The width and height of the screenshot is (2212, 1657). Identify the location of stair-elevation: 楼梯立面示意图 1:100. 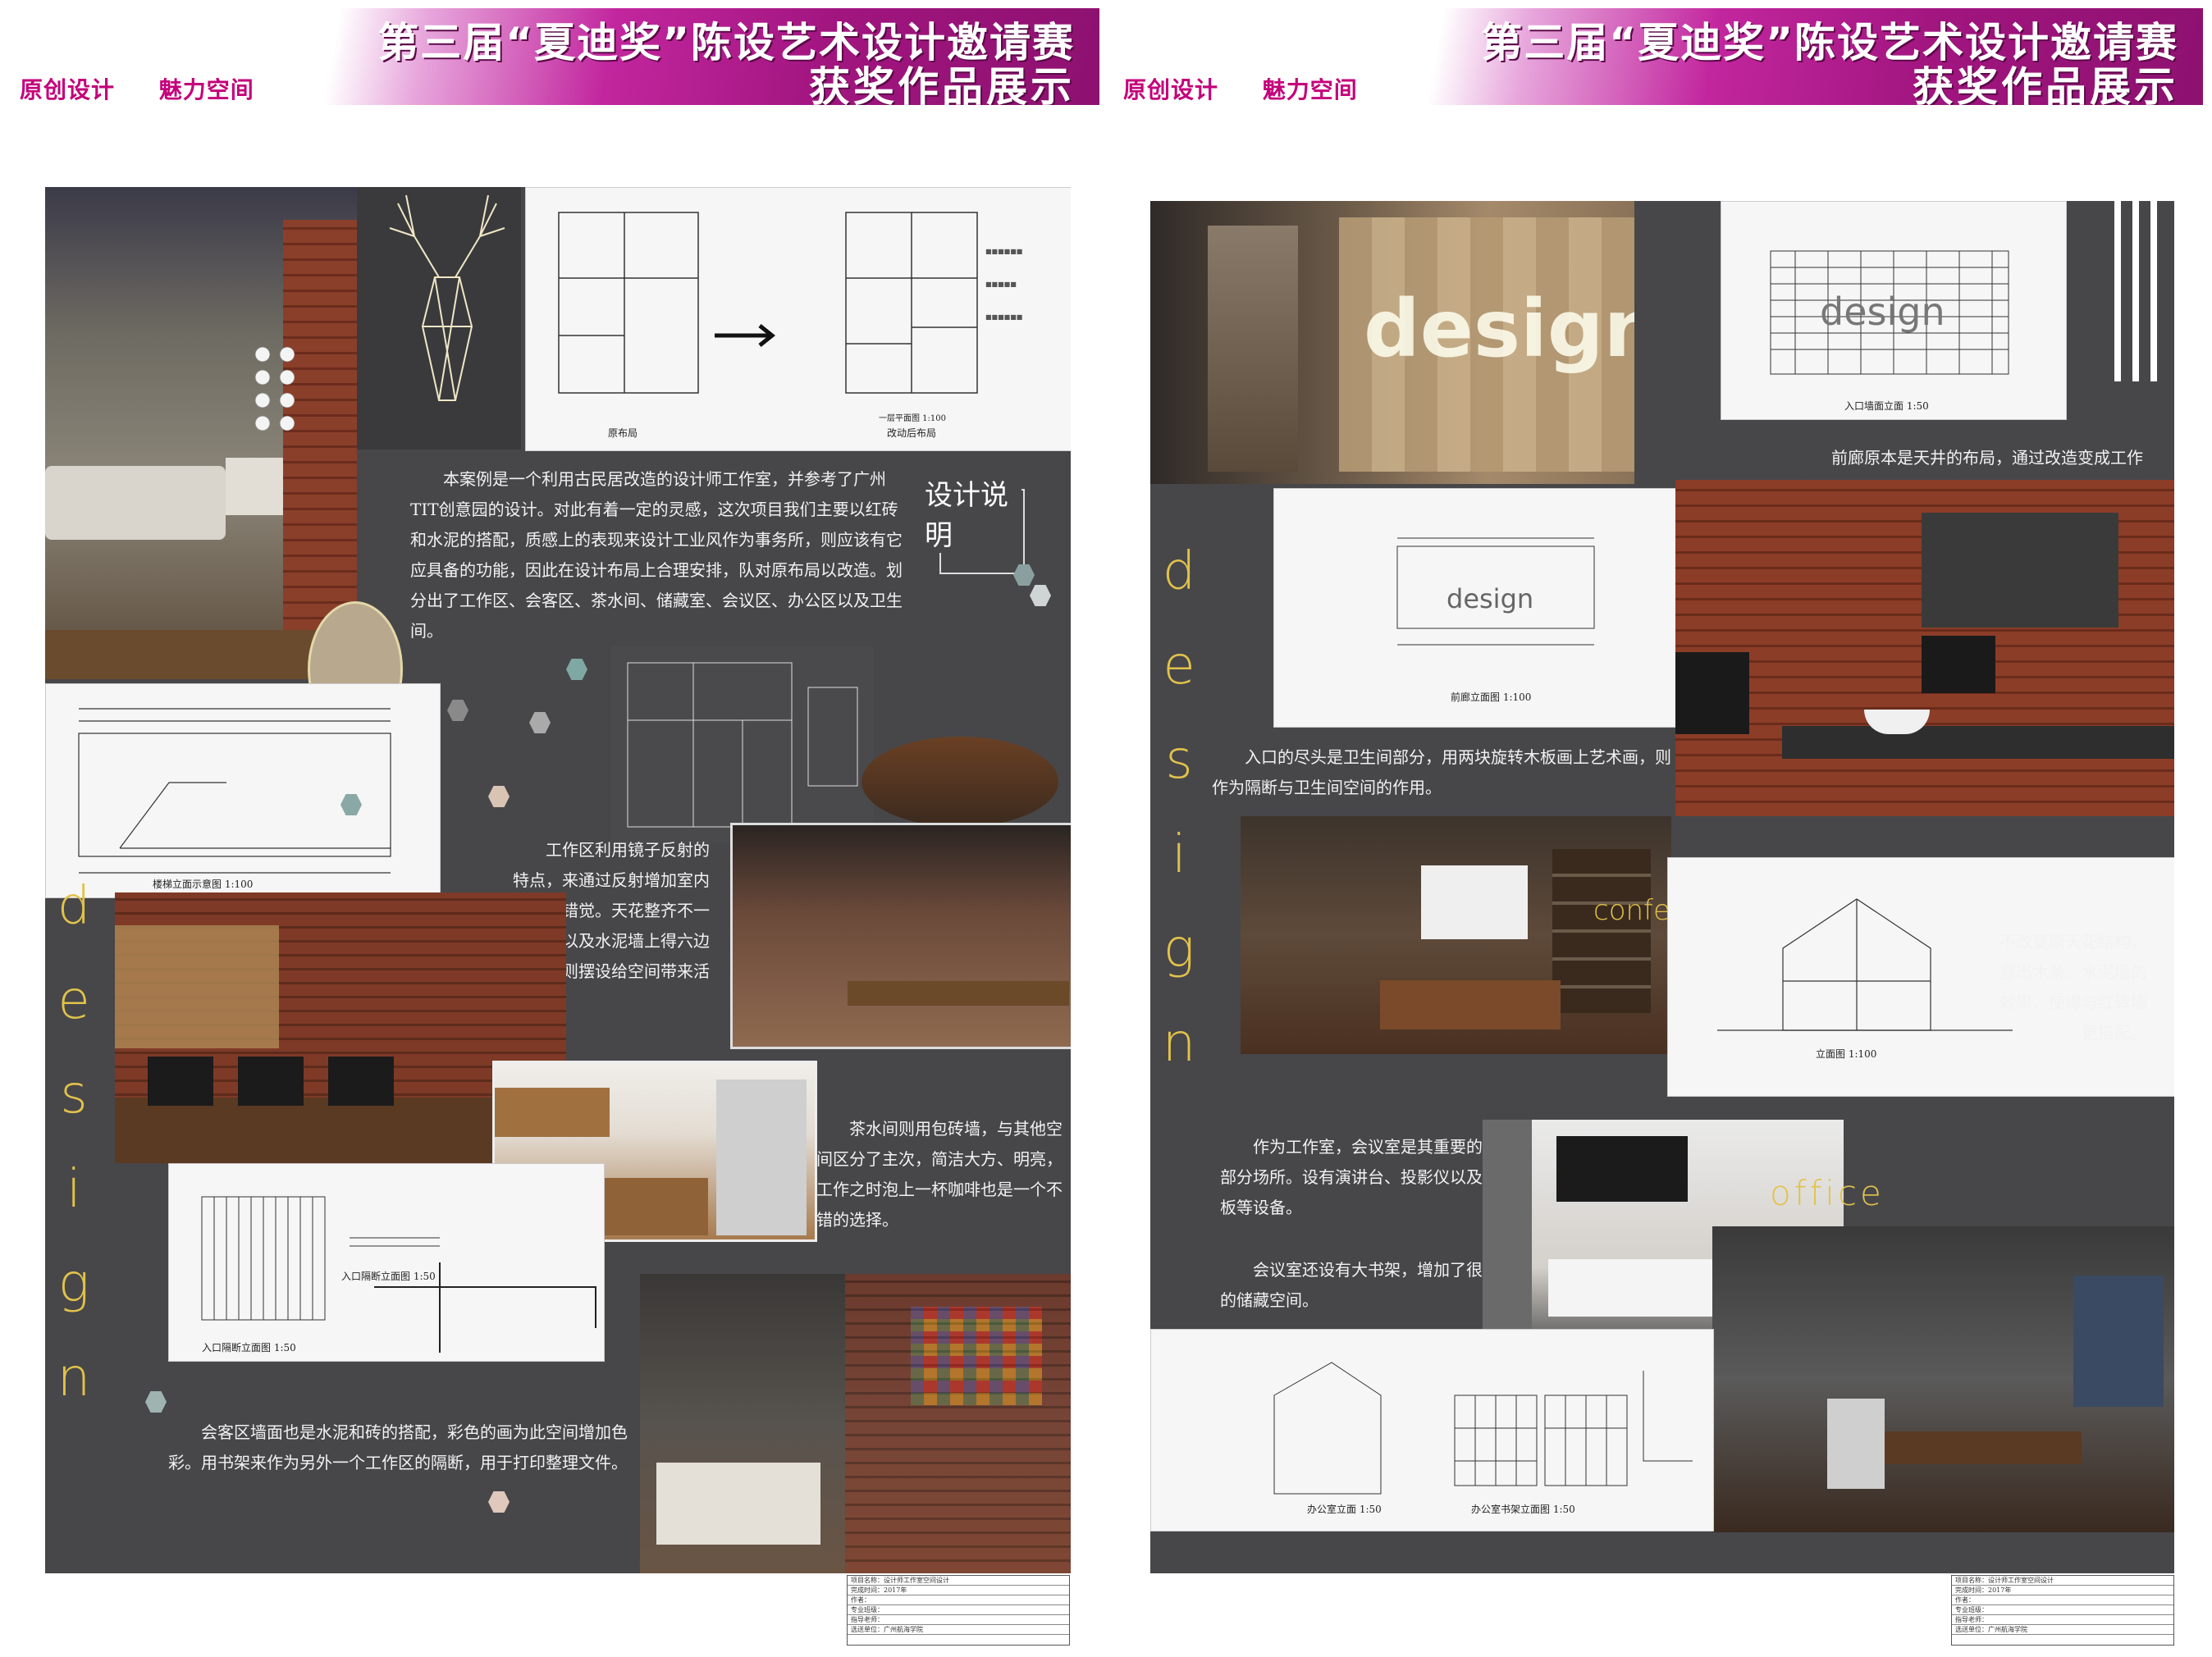
(243, 790).